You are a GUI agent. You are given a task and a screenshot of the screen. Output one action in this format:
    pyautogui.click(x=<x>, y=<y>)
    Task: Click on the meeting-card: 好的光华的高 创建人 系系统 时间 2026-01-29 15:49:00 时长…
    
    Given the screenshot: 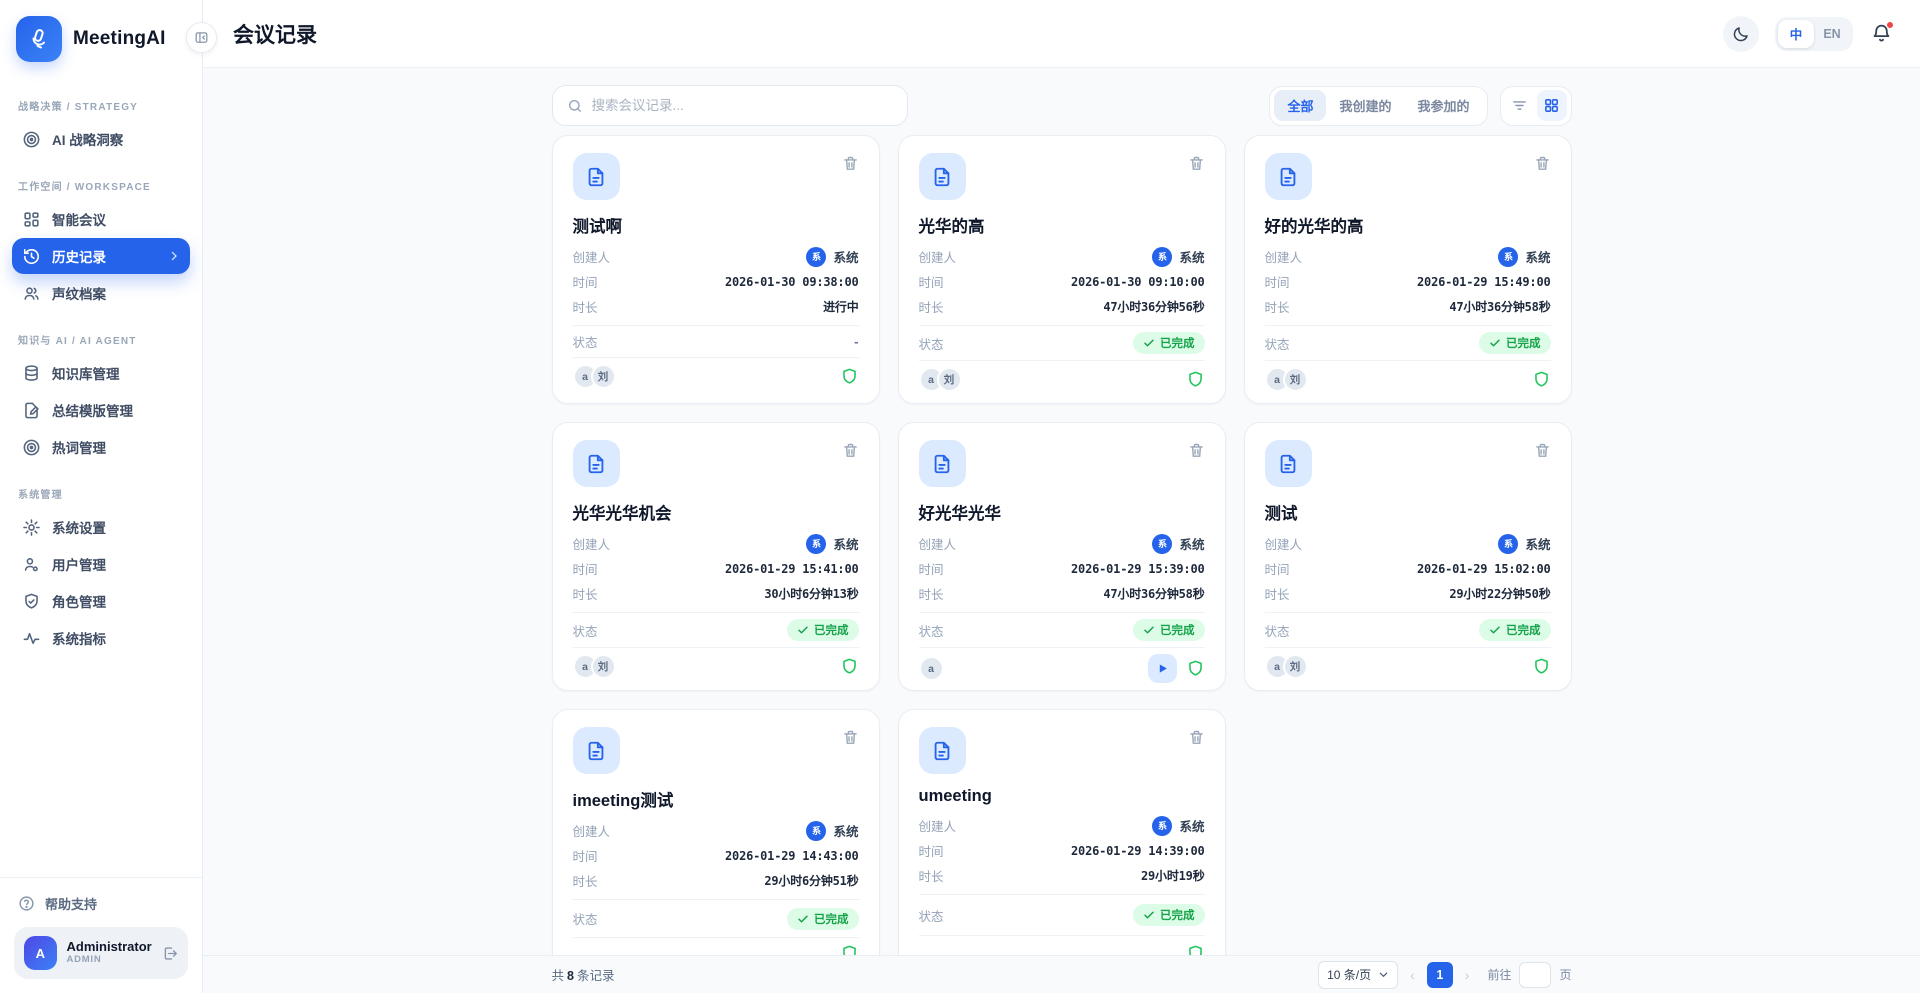 What is the action you would take?
    pyautogui.click(x=1407, y=269)
    